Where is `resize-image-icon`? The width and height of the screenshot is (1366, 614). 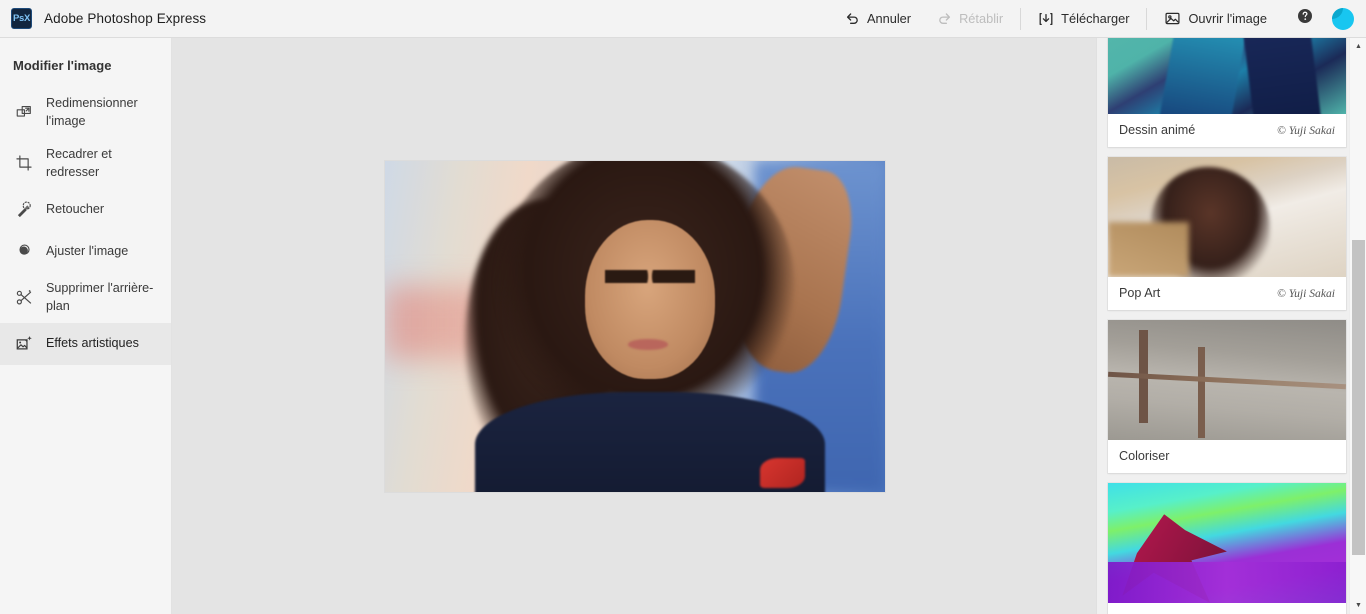
resize-image-icon is located at coordinates (24, 112).